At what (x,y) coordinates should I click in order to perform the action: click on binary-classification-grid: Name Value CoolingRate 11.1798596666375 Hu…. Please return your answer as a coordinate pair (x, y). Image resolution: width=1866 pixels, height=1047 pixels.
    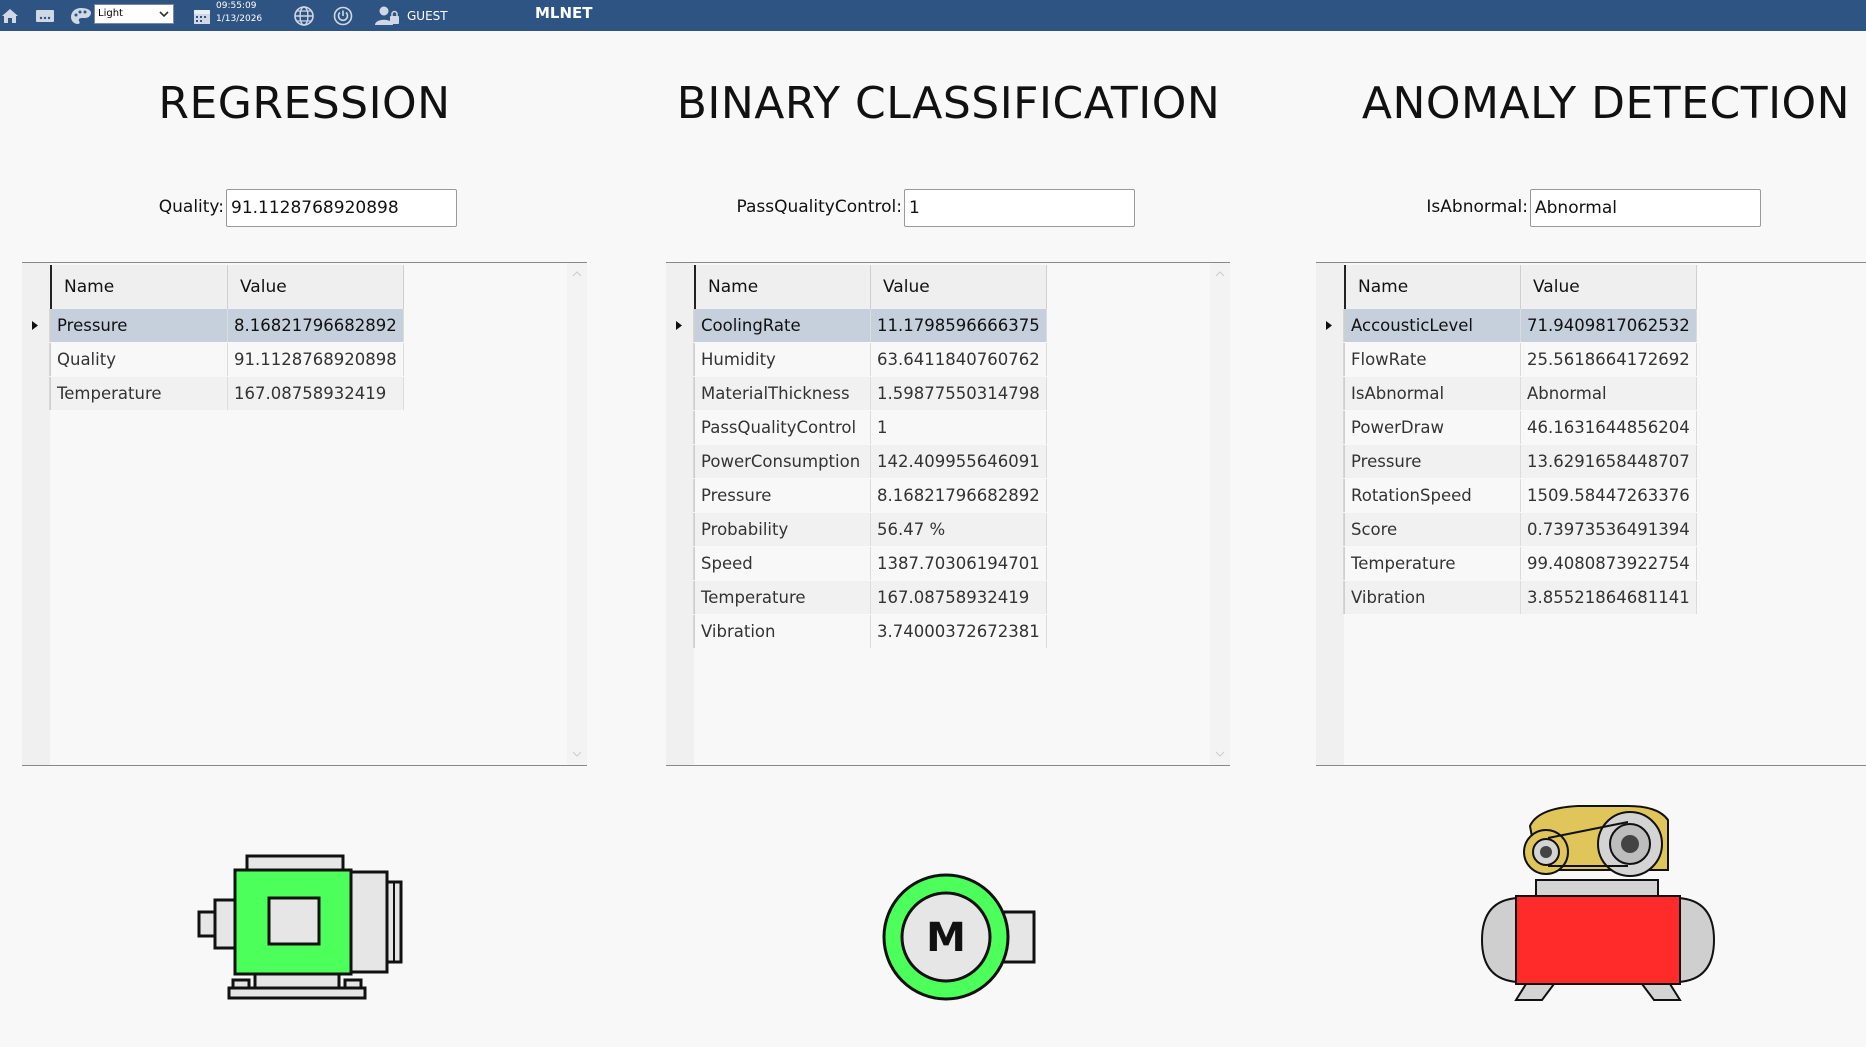
    Looking at the image, I should click on (948, 514).